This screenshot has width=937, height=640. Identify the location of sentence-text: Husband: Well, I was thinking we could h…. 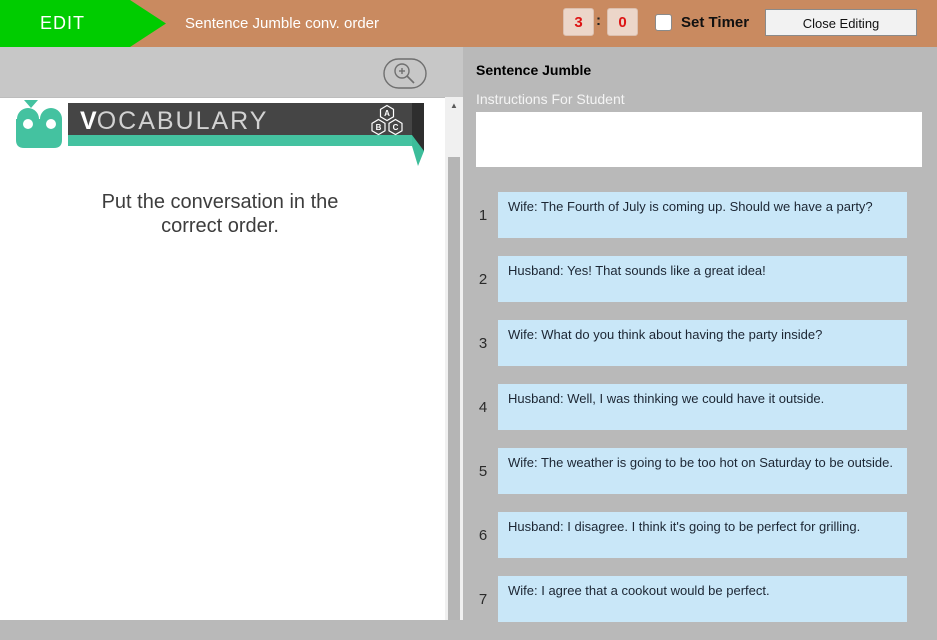
(702, 407).